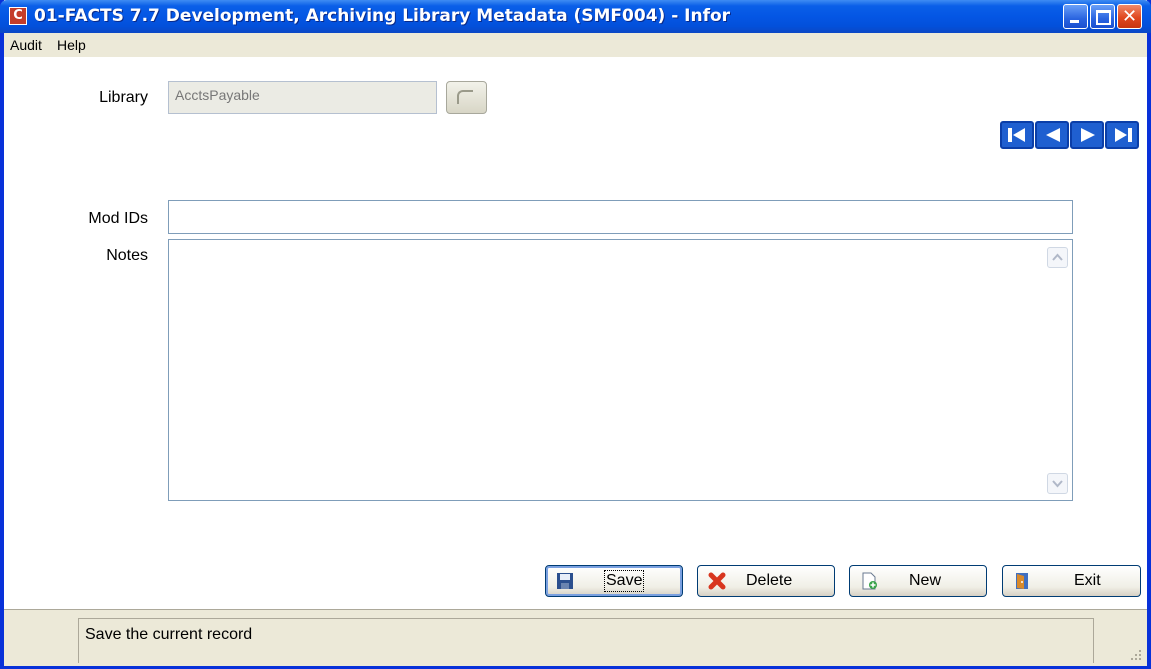 This screenshot has height=669, width=1151. What do you see at coordinates (118, 218) in the screenshot?
I see `modids-label: Mod IDs` at bounding box center [118, 218].